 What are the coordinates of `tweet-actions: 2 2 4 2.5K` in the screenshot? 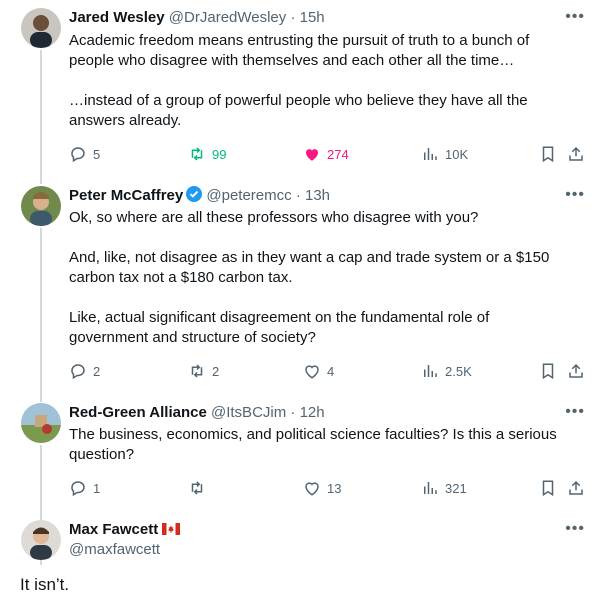 It's located at (329, 371).